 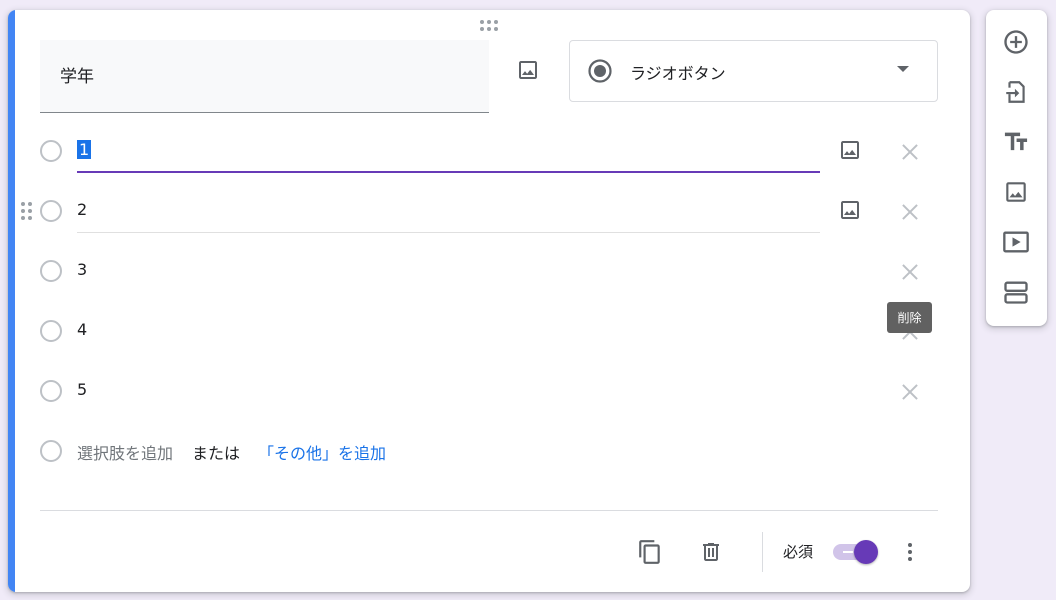 What do you see at coordinates (909, 317) in the screenshot?
I see `delete-tooltip: 削除` at bounding box center [909, 317].